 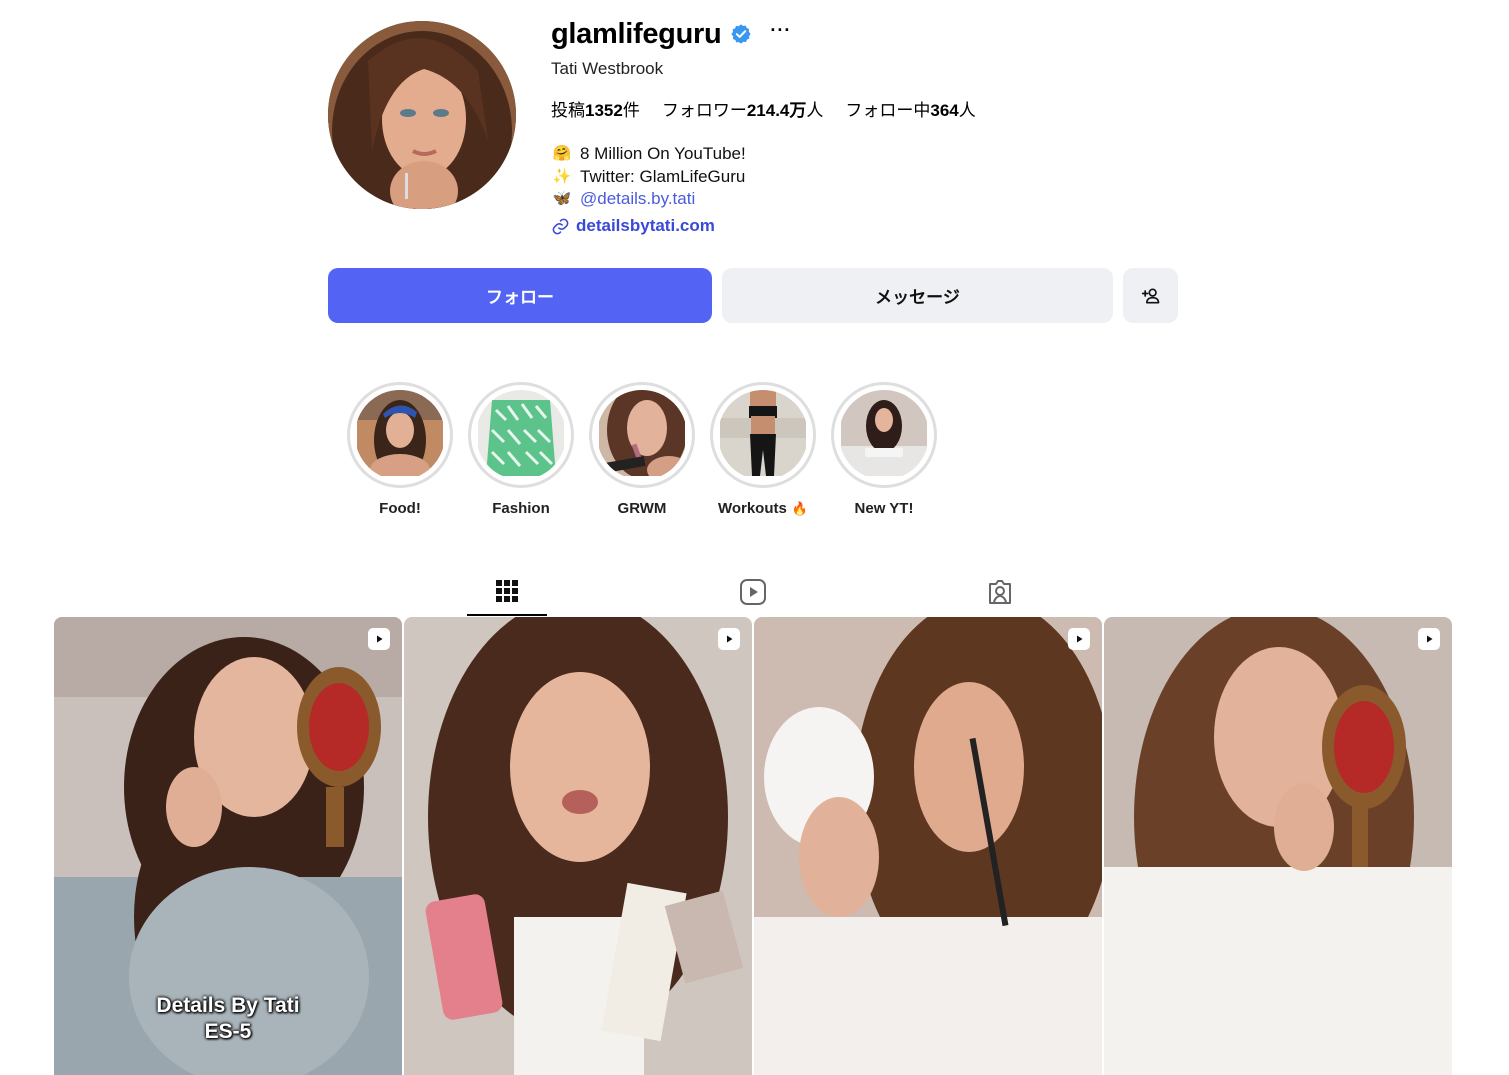 I want to click on tab-tagged, so click(x=1000, y=592).